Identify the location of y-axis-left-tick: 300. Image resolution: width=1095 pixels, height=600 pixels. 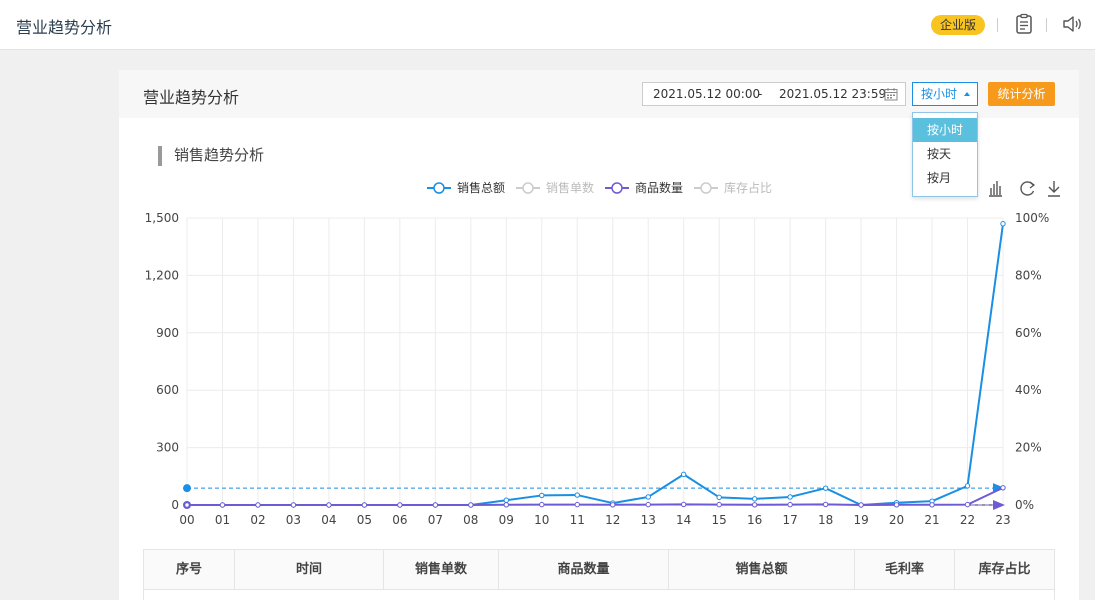
(167, 448).